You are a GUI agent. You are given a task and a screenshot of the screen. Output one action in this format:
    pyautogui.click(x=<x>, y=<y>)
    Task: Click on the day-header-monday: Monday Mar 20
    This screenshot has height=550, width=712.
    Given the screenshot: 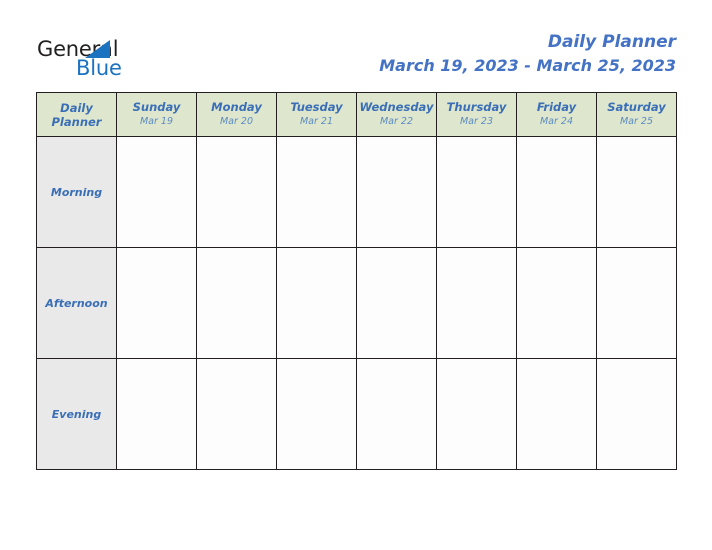 What is the action you would take?
    pyautogui.click(x=236, y=114)
    